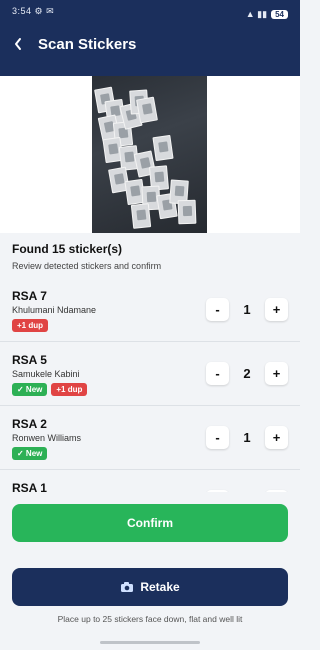 The image size is (320, 650). What do you see at coordinates (127, 587) in the screenshot?
I see `camera-icon` at bounding box center [127, 587].